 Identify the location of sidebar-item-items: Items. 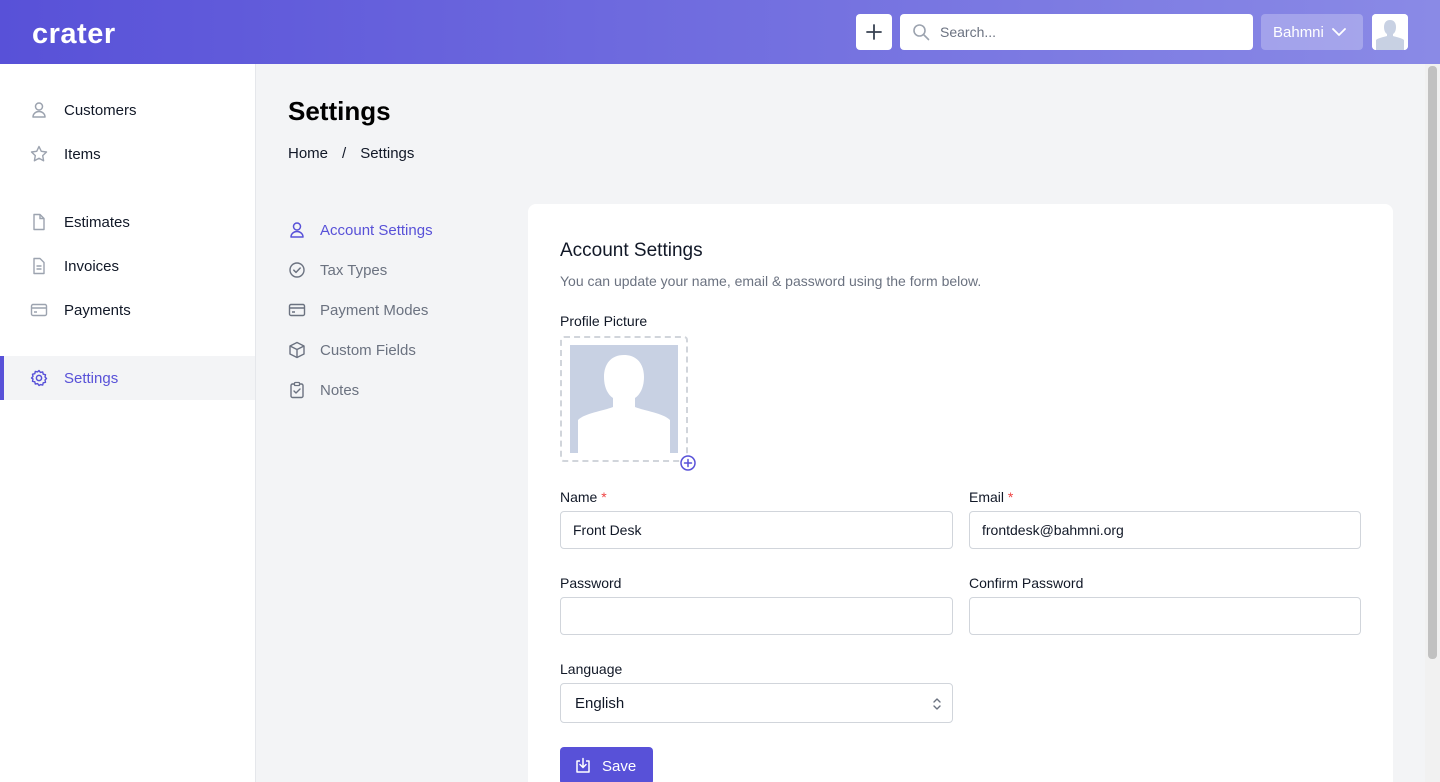
(127, 154).